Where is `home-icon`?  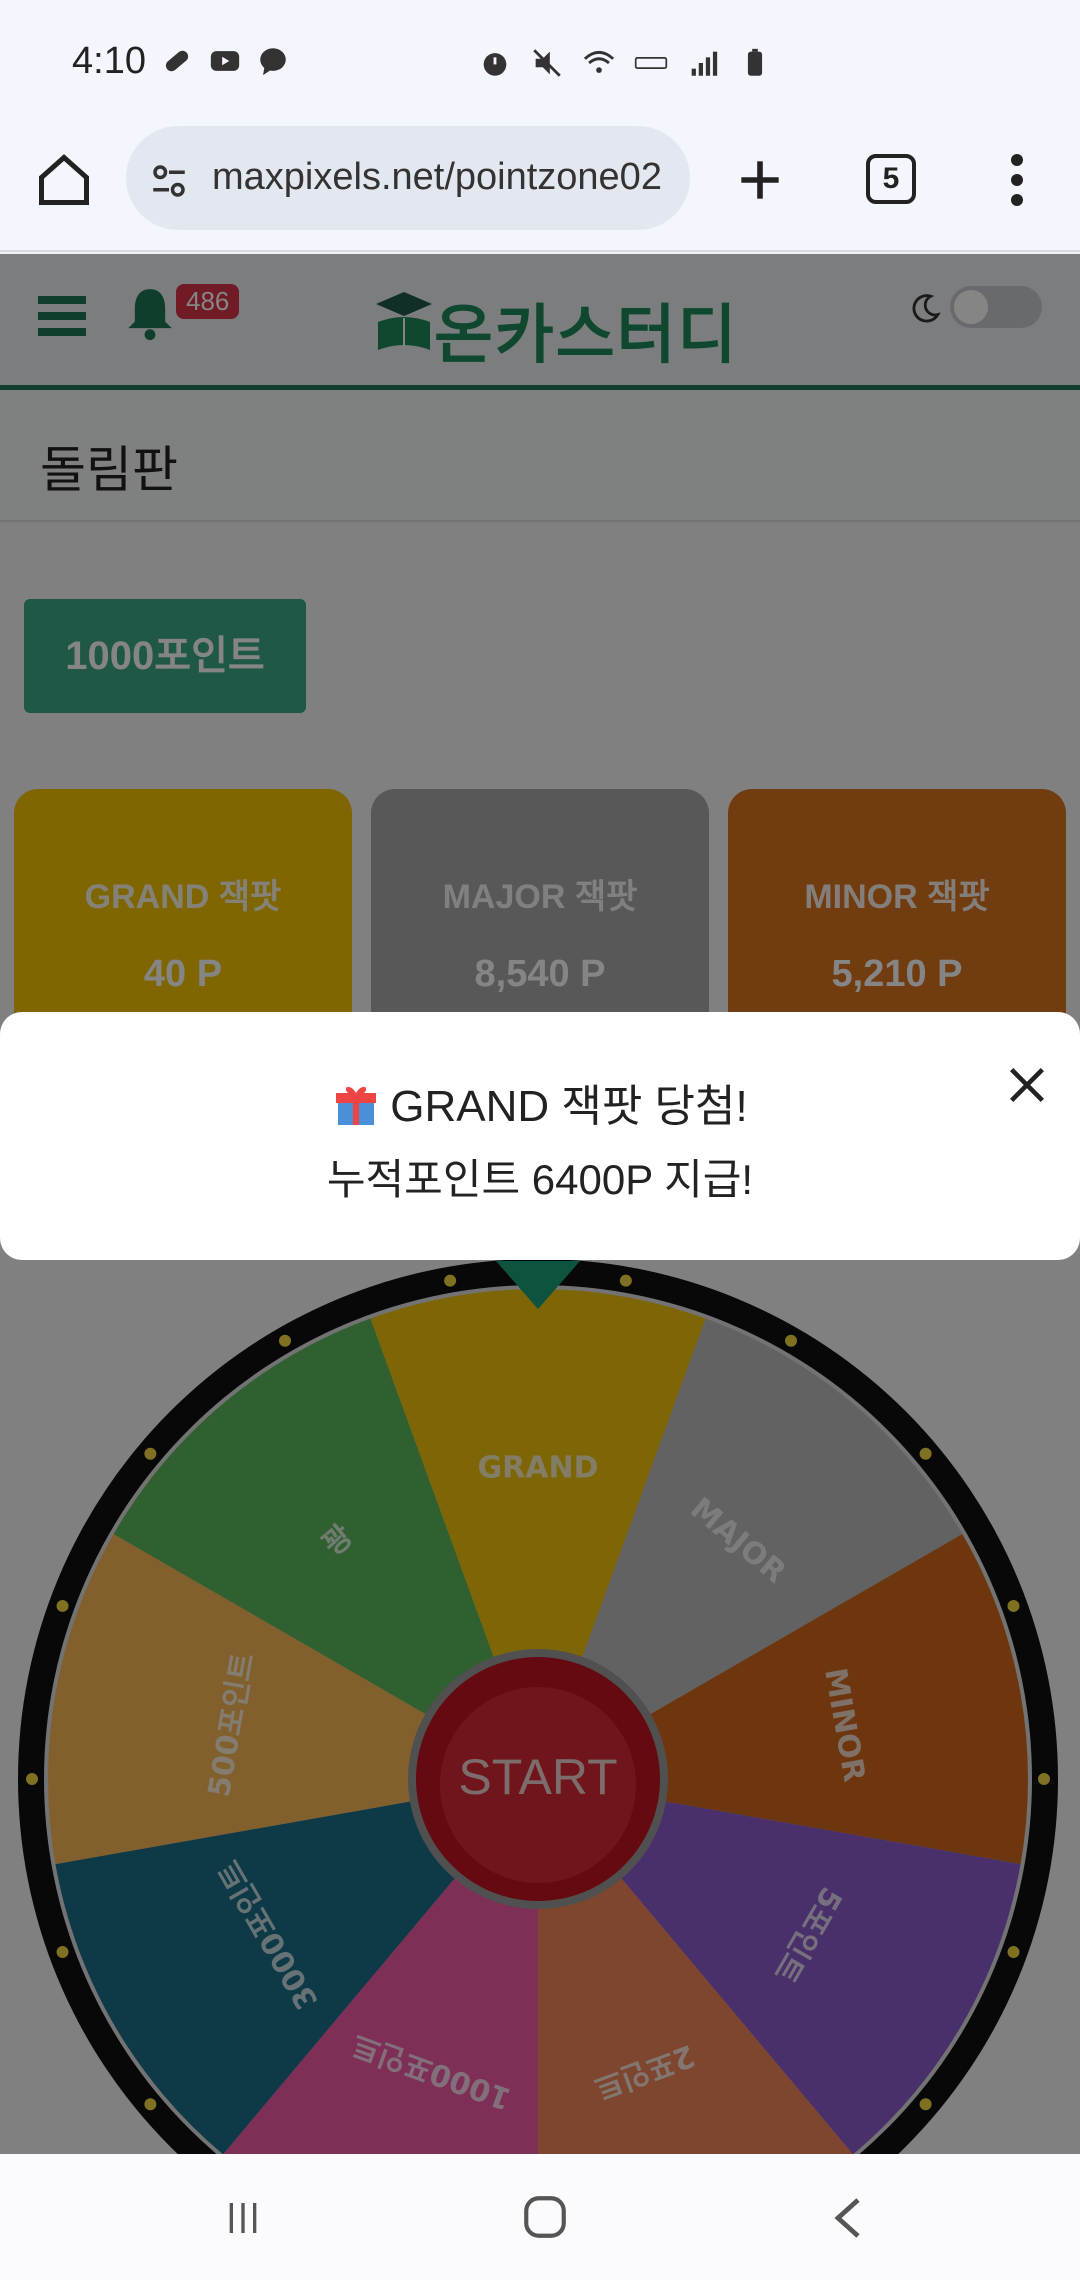
home-icon is located at coordinates (64, 180).